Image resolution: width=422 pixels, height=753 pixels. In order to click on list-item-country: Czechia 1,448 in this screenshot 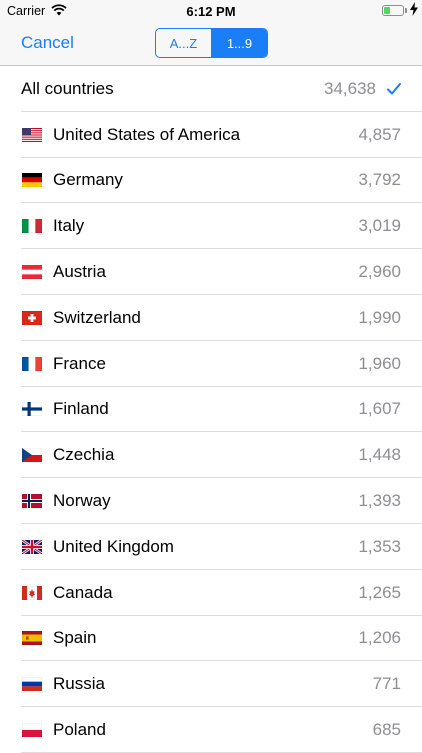, I will do `click(211, 455)`.